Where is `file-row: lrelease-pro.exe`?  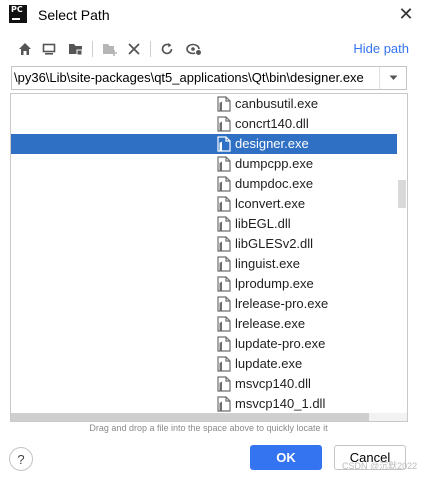 file-row: lrelease-pro.exe is located at coordinates (204, 304).